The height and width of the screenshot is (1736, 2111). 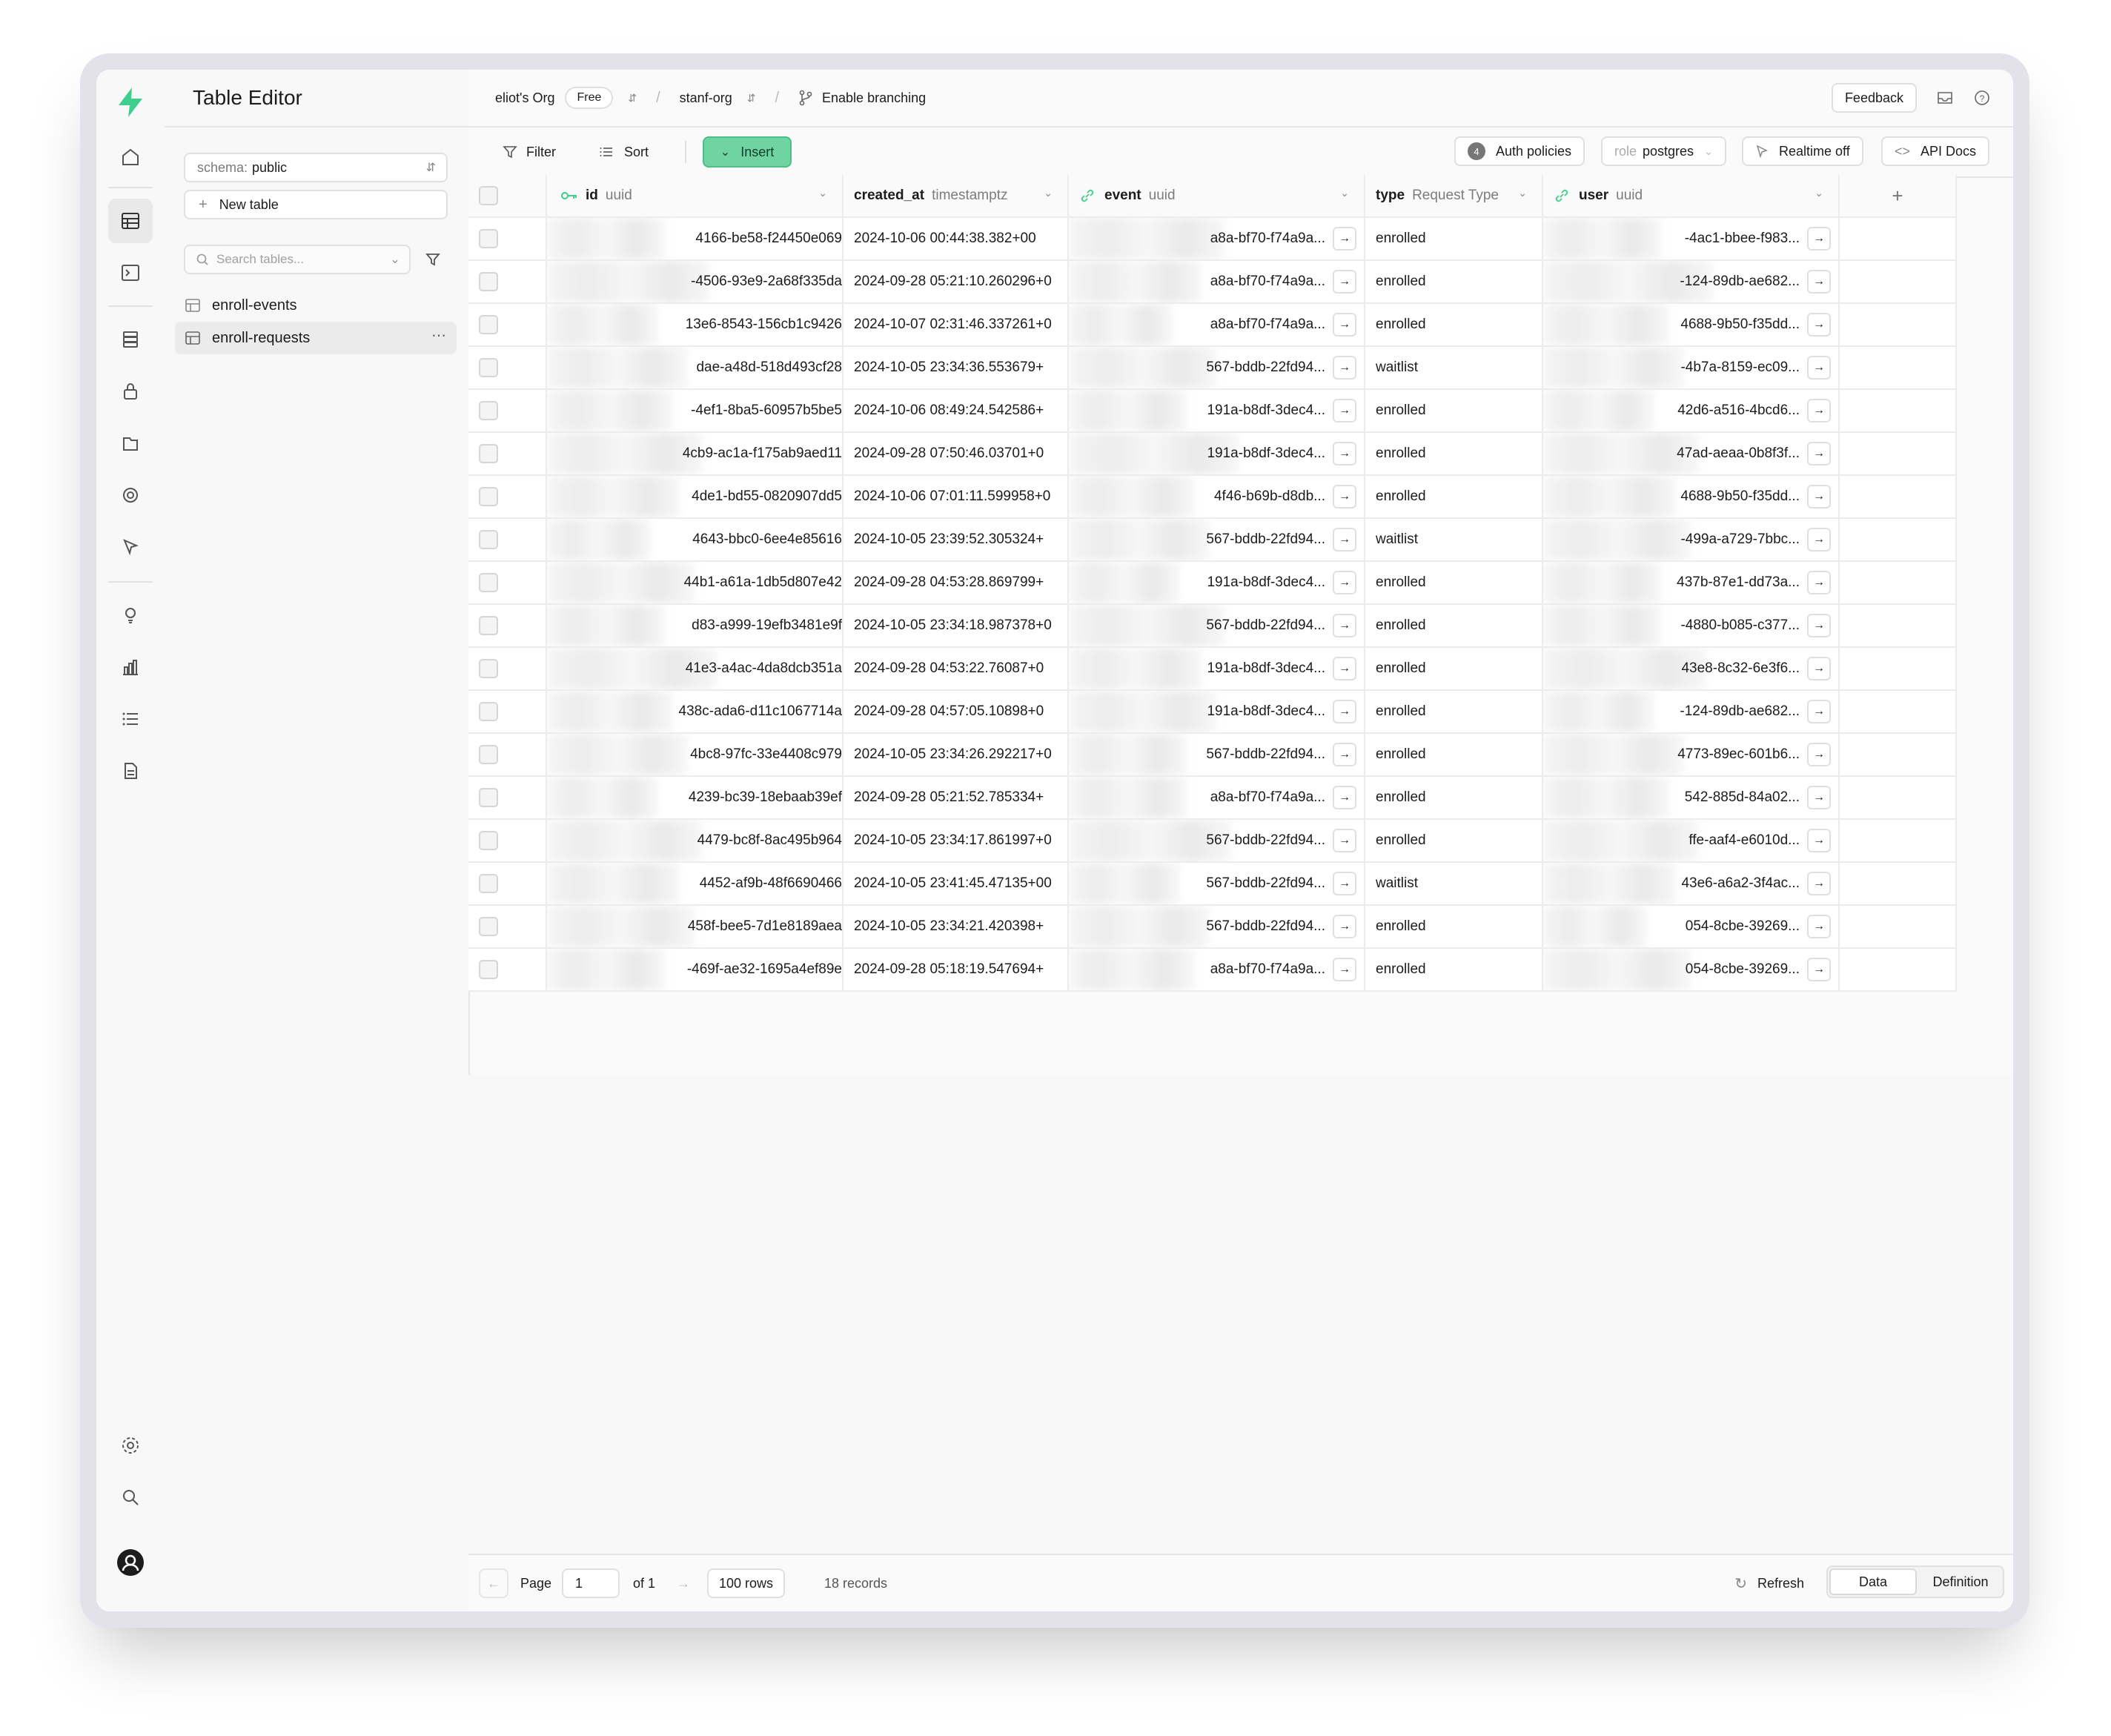 I want to click on home-icon, so click(x=130, y=157).